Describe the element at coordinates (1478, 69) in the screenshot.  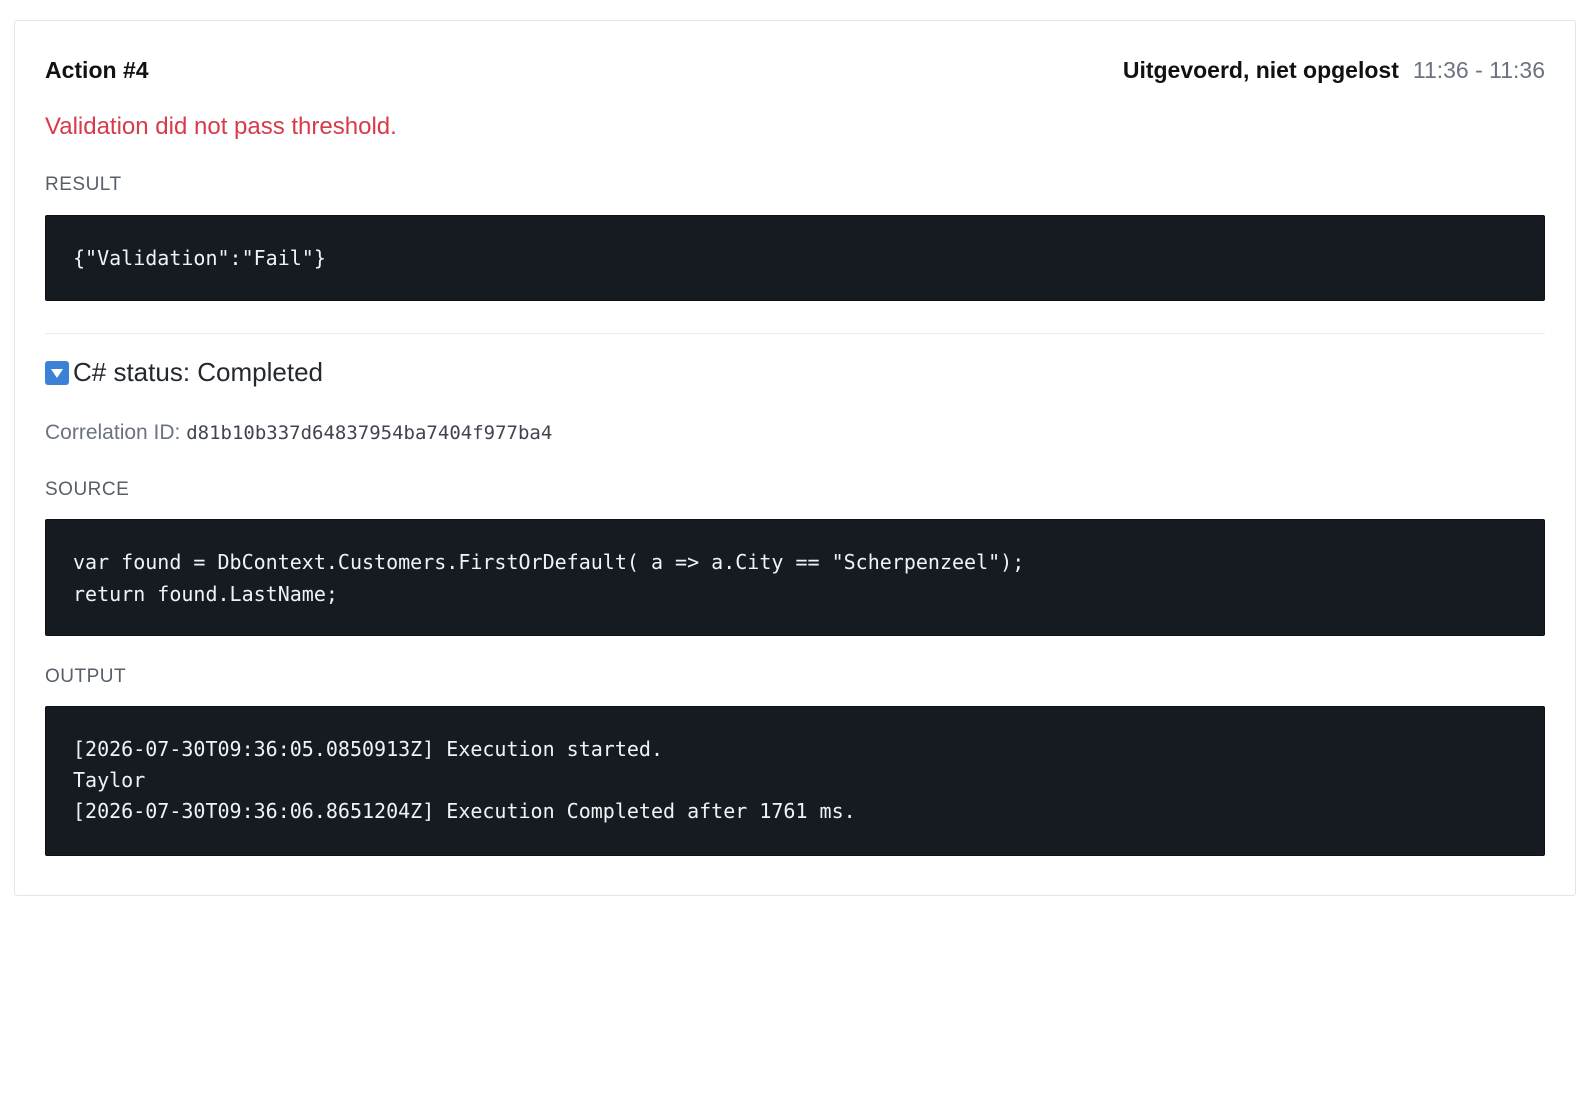
I see `action-time-range: 11:36 - 11:36` at that location.